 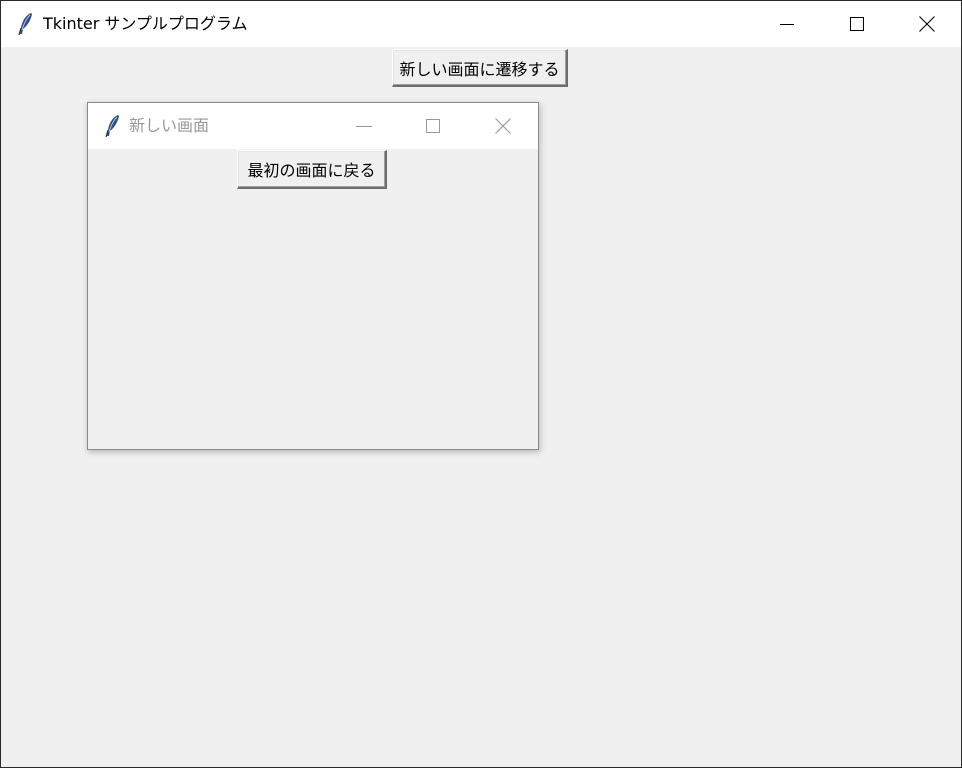 What do you see at coordinates (481, 24) in the screenshot?
I see `main-titlebar: Tkinter サンプルプログラム` at bounding box center [481, 24].